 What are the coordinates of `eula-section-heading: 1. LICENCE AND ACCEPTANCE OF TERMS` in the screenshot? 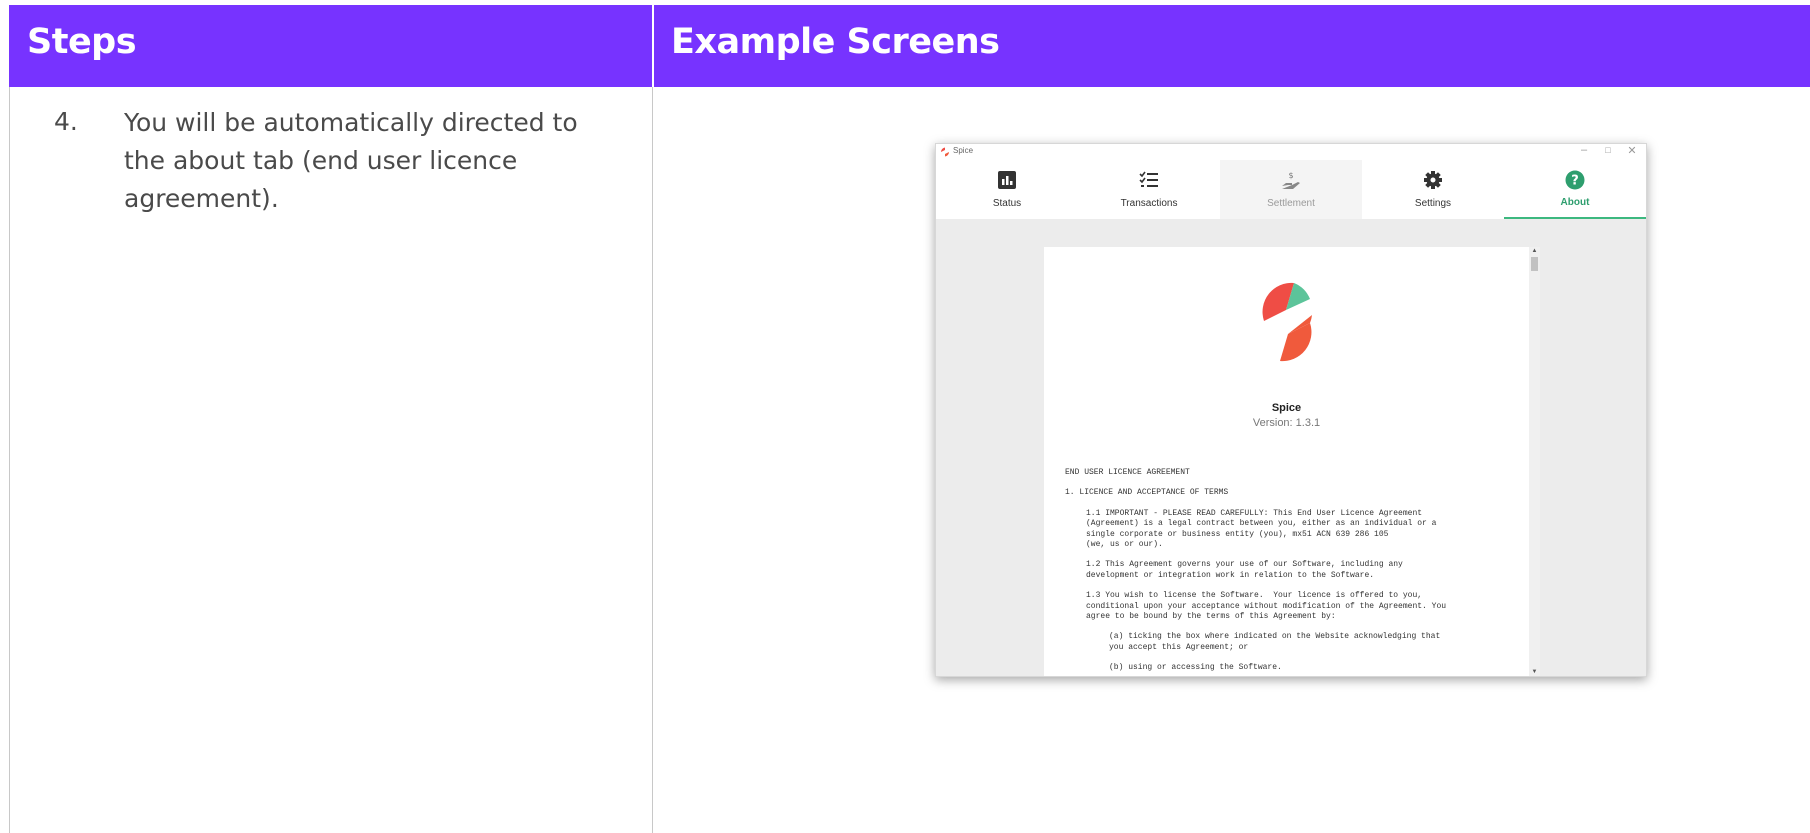 It's located at (1147, 493).